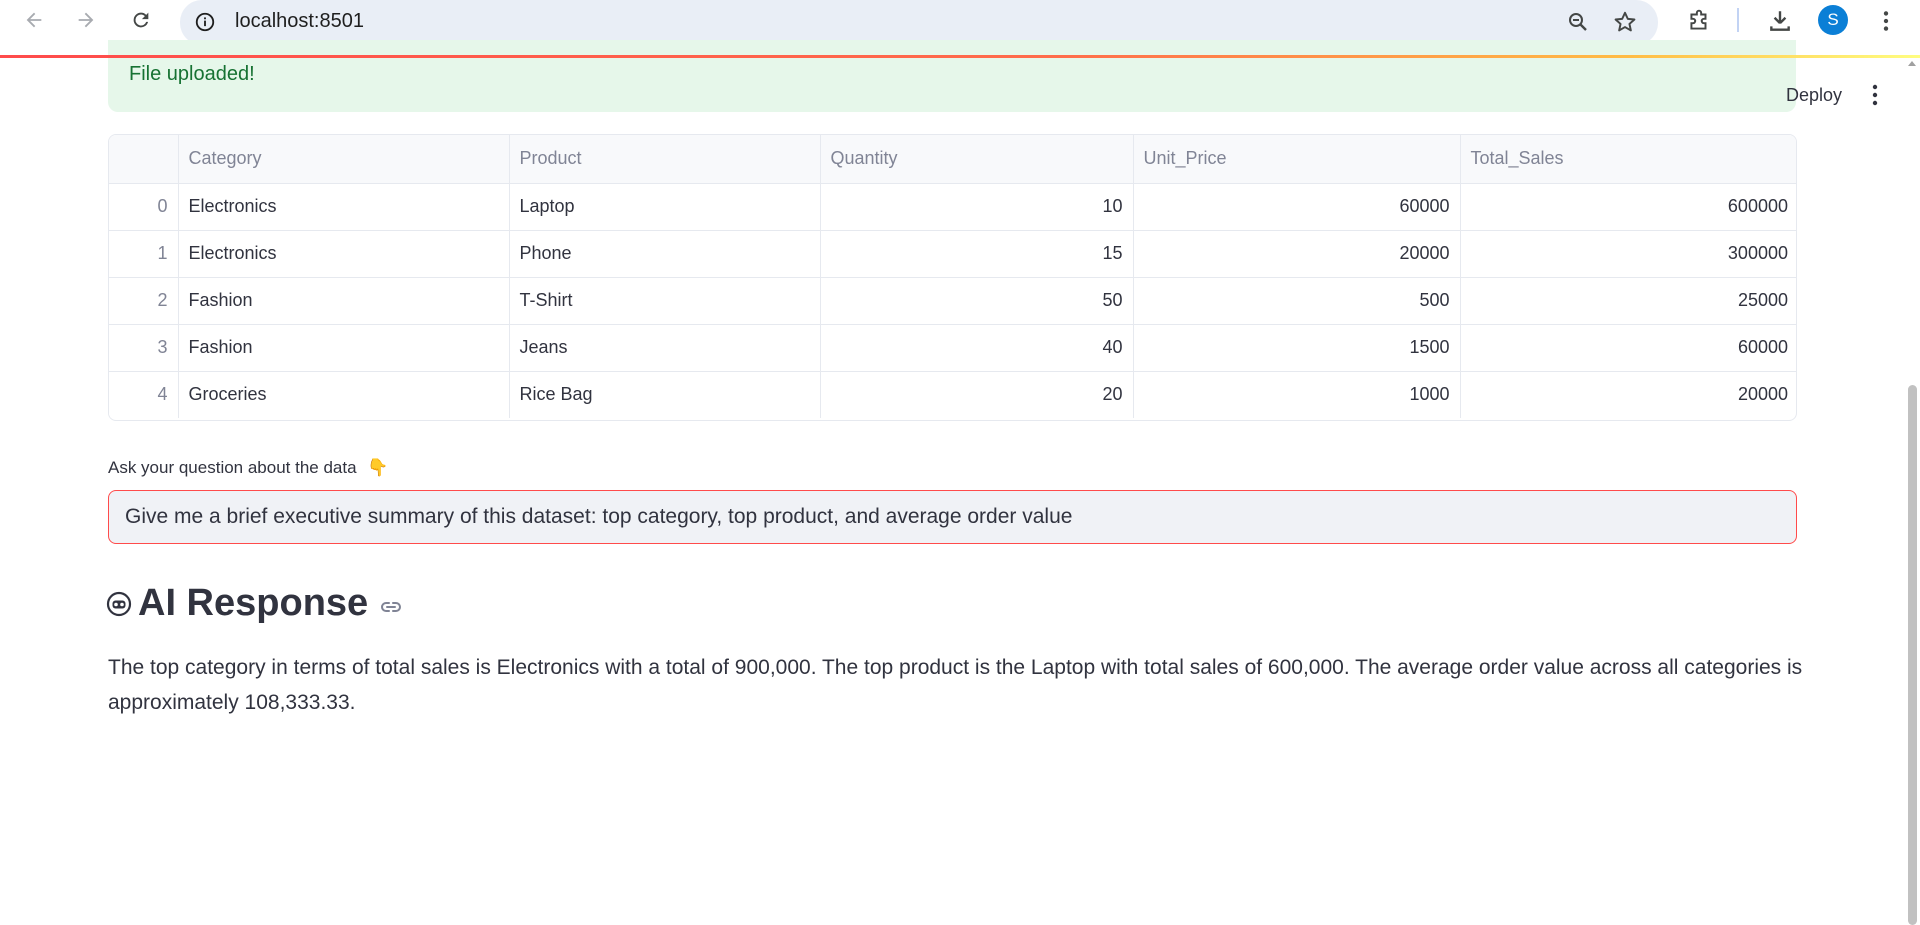  Describe the element at coordinates (665, 301) in the screenshot. I see `cell-product: T-Shirt` at that location.